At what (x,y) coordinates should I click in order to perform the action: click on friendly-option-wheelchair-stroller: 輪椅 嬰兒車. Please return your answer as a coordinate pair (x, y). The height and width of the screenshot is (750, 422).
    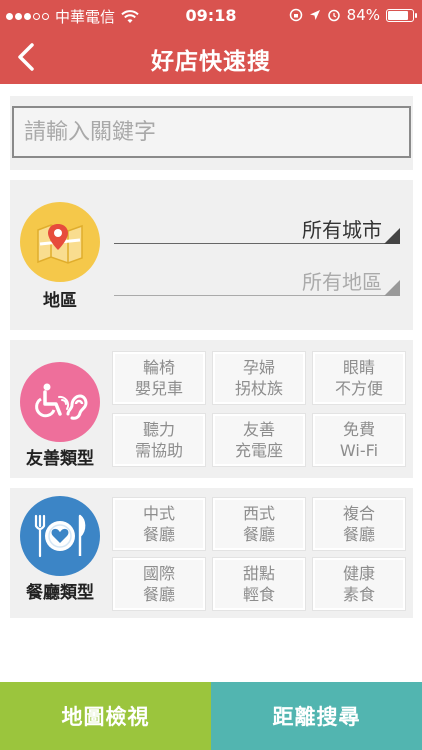
    Looking at the image, I should click on (159, 378).